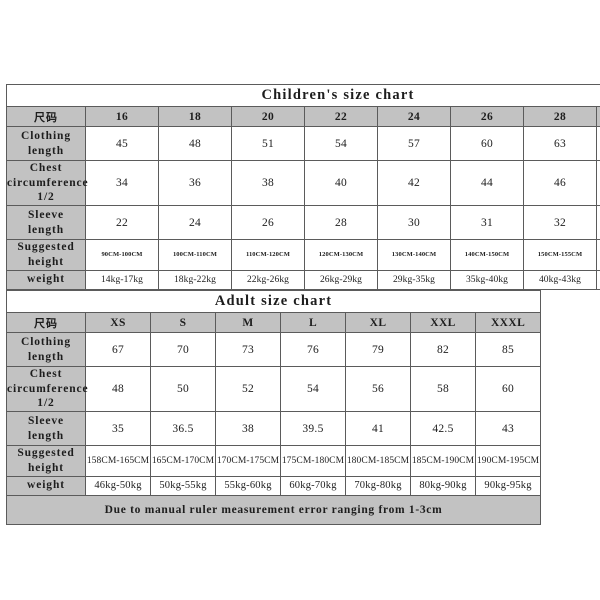  I want to click on cell-value: 90CM-100CM, so click(122, 255).